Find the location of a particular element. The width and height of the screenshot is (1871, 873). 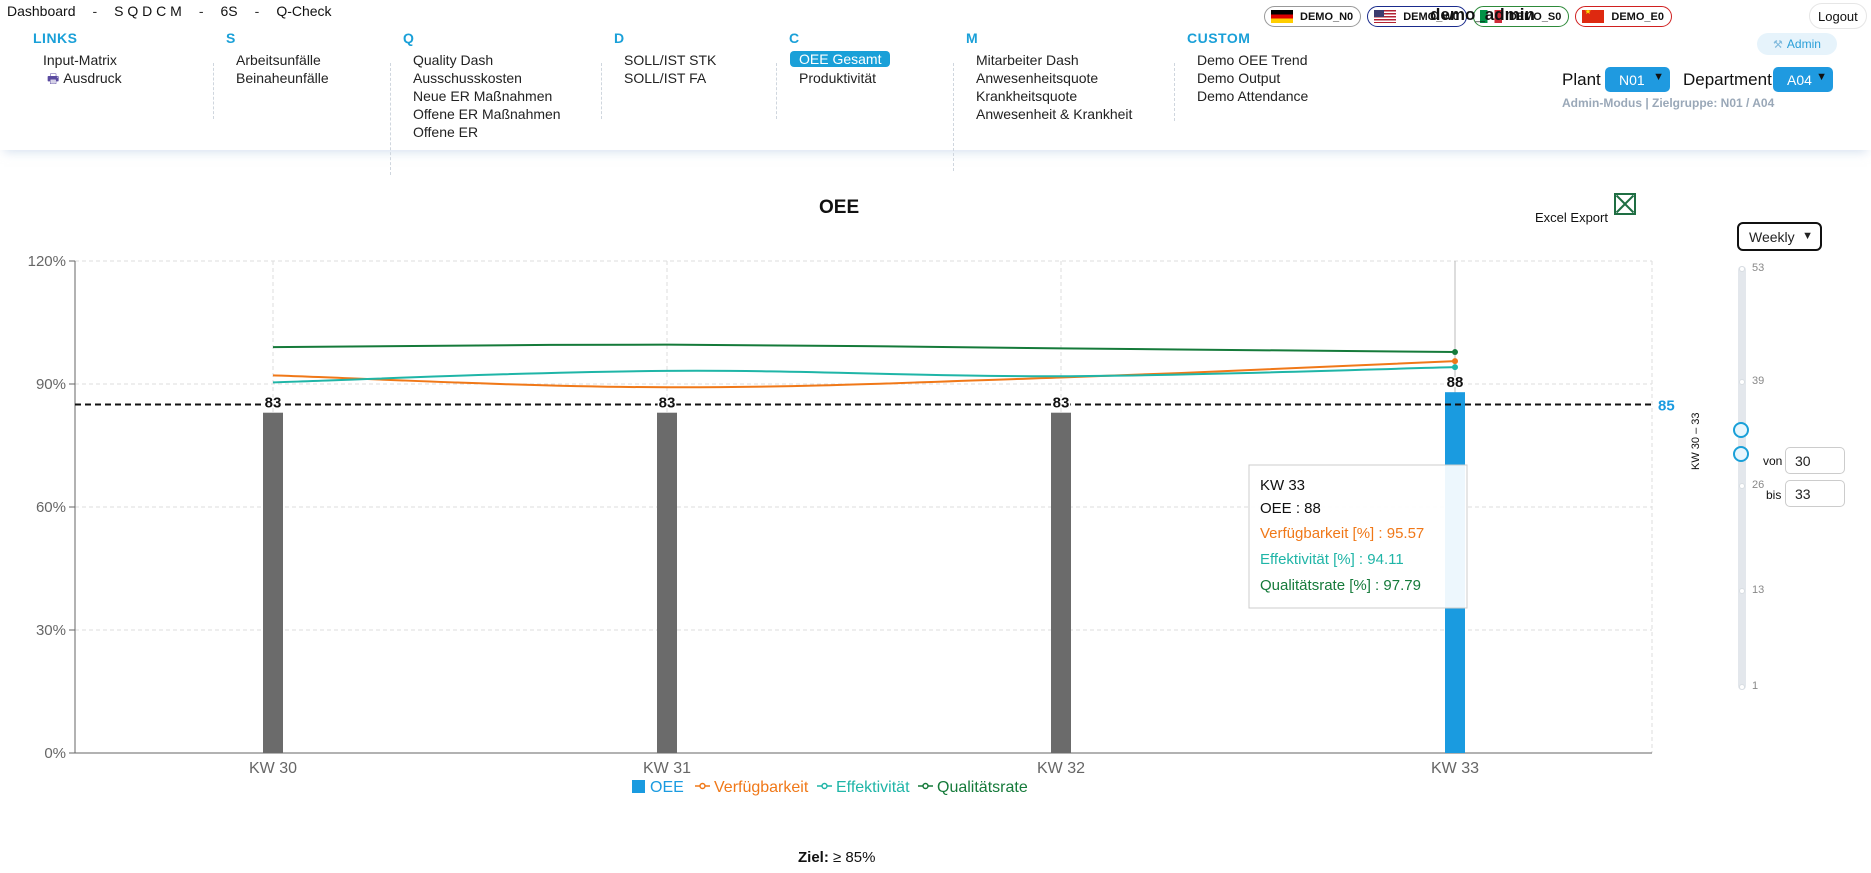

plant-select-value: N01 is located at coordinates (1632, 79).